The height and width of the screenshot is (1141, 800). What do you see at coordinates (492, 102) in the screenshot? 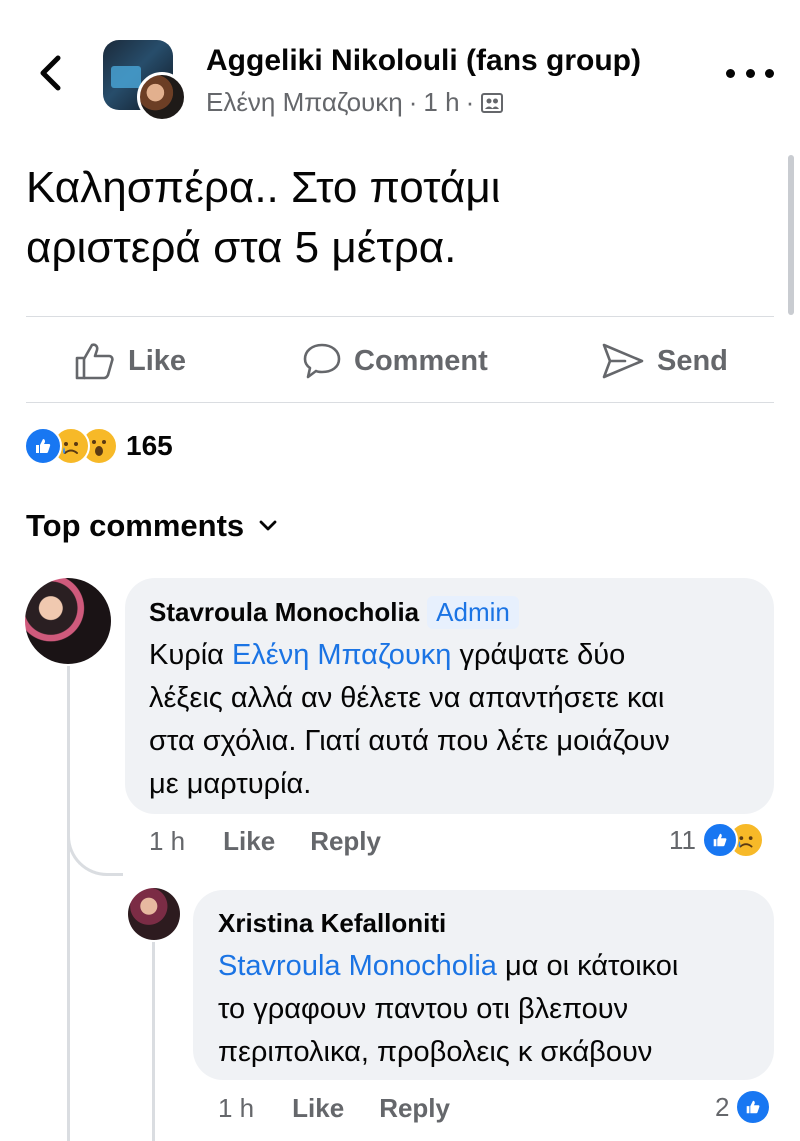
I see `group-audience-icon` at bounding box center [492, 102].